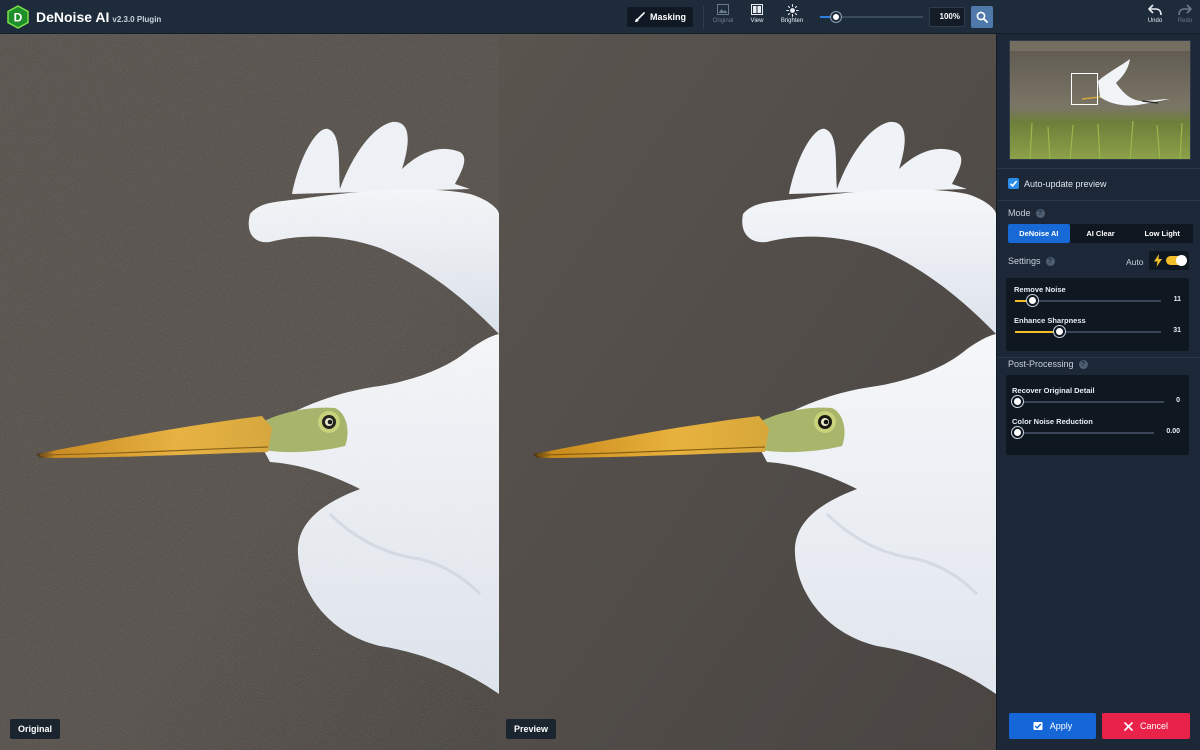  Describe the element at coordinates (1024, 261) in the screenshot. I see `settings-title: Settings` at that location.